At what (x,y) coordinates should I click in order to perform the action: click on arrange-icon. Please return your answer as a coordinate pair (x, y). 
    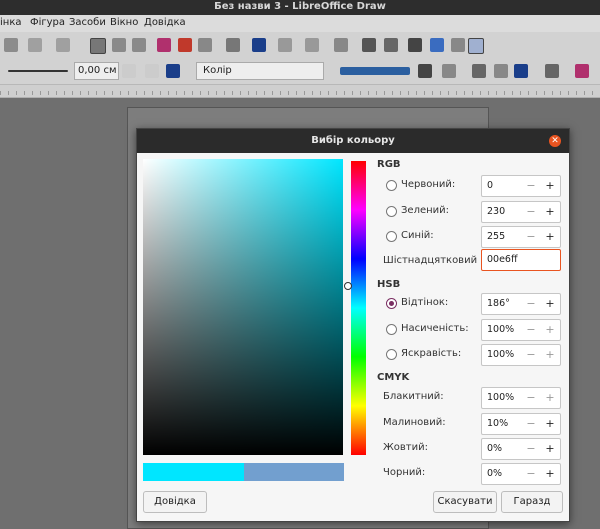
    Looking at the image, I should click on (312, 45).